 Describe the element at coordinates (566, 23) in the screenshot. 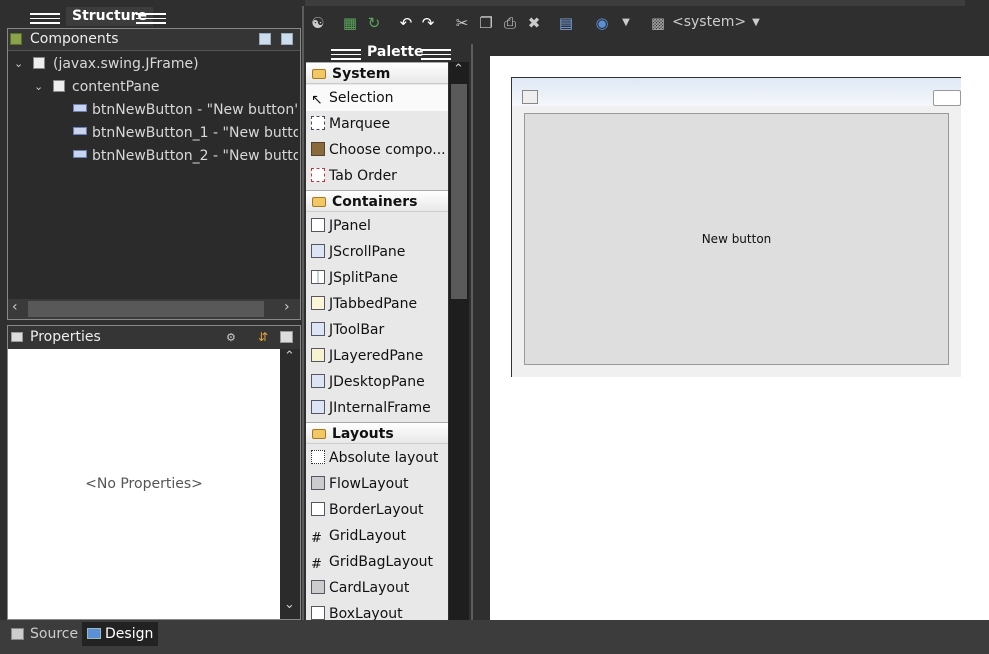

I see `preview-icon: ▤` at that location.